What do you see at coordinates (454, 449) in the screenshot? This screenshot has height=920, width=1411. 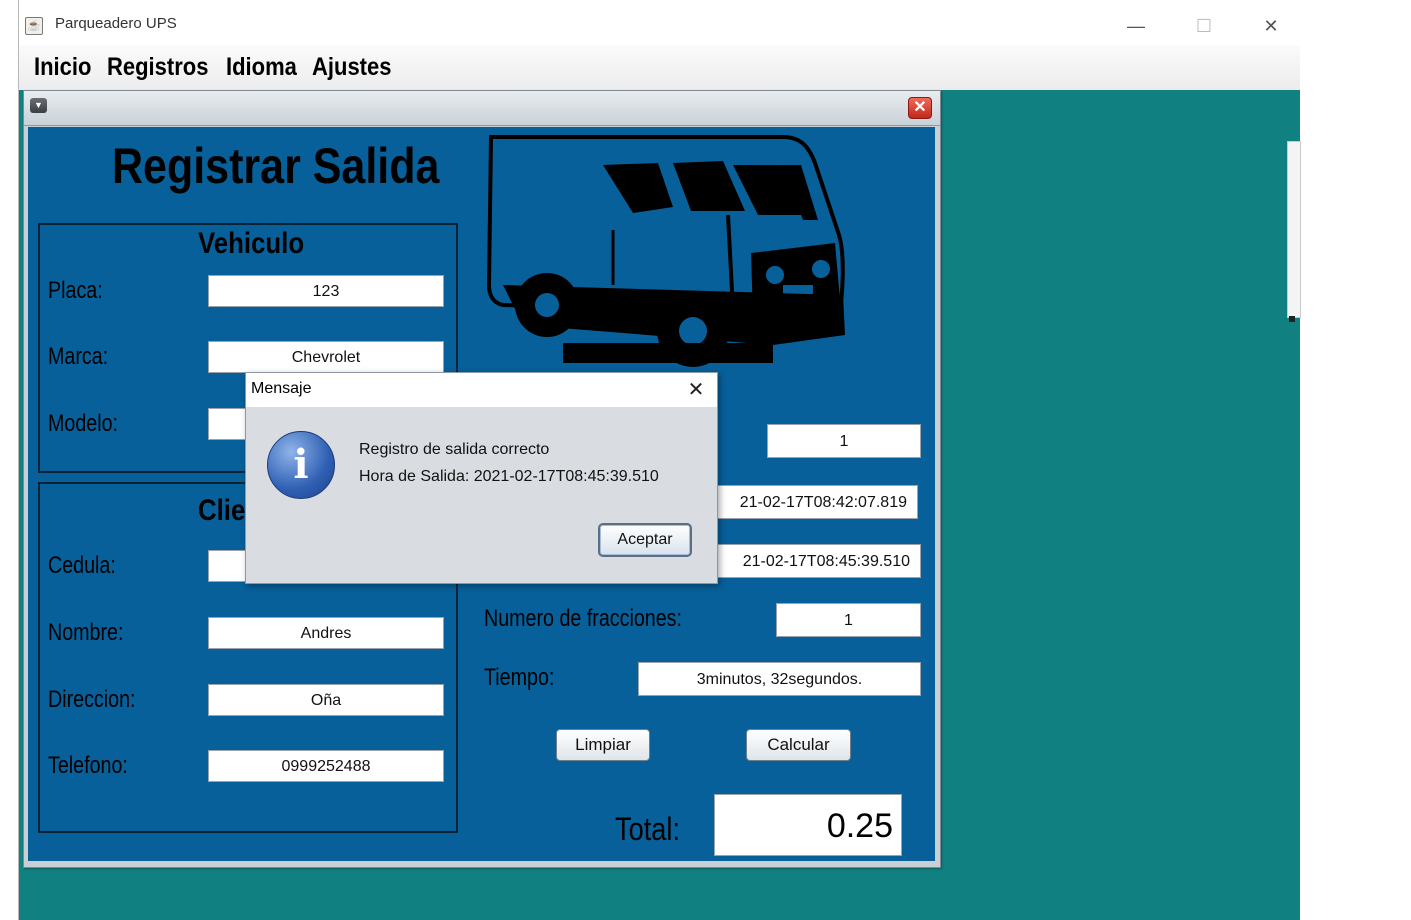 I see `dialog-message-line1: Registro de salida correcto` at bounding box center [454, 449].